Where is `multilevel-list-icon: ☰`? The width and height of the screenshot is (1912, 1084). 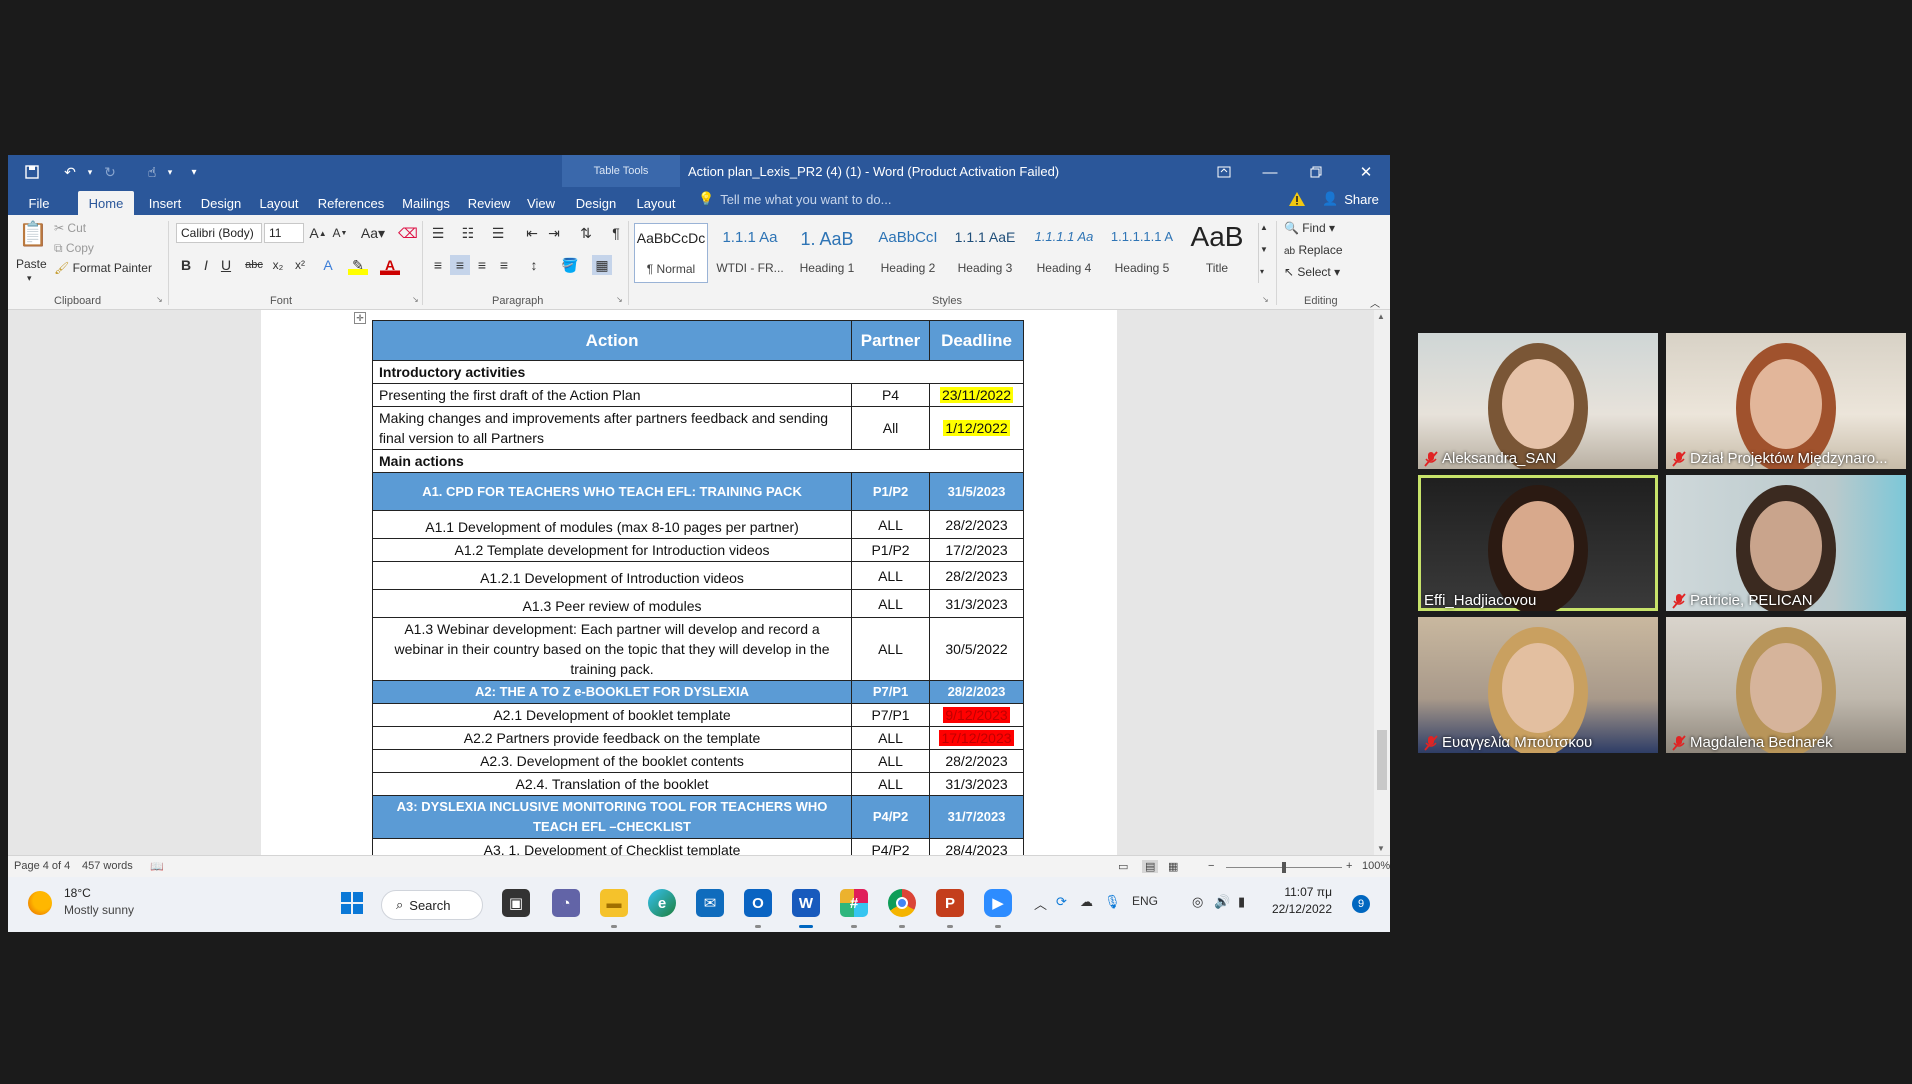 multilevel-list-icon: ☰ is located at coordinates (498, 233).